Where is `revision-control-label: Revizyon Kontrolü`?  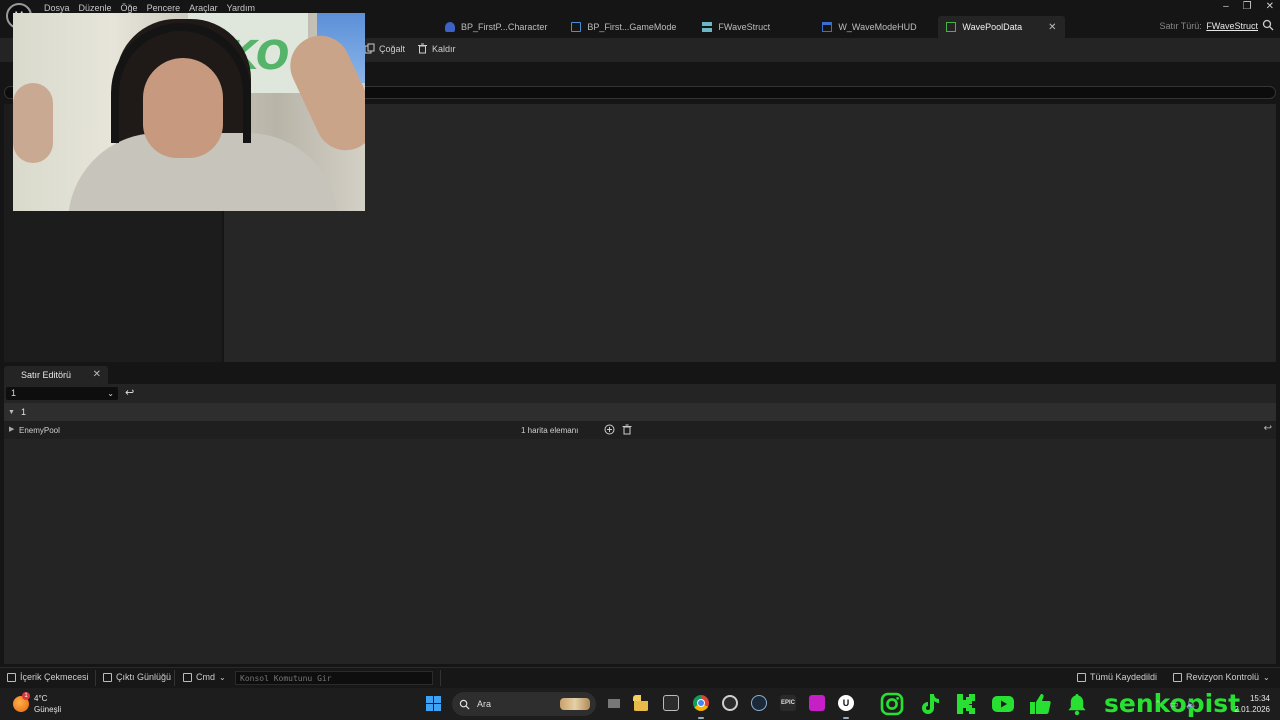
revision-control-label: Revizyon Kontrolü is located at coordinates (1223, 677).